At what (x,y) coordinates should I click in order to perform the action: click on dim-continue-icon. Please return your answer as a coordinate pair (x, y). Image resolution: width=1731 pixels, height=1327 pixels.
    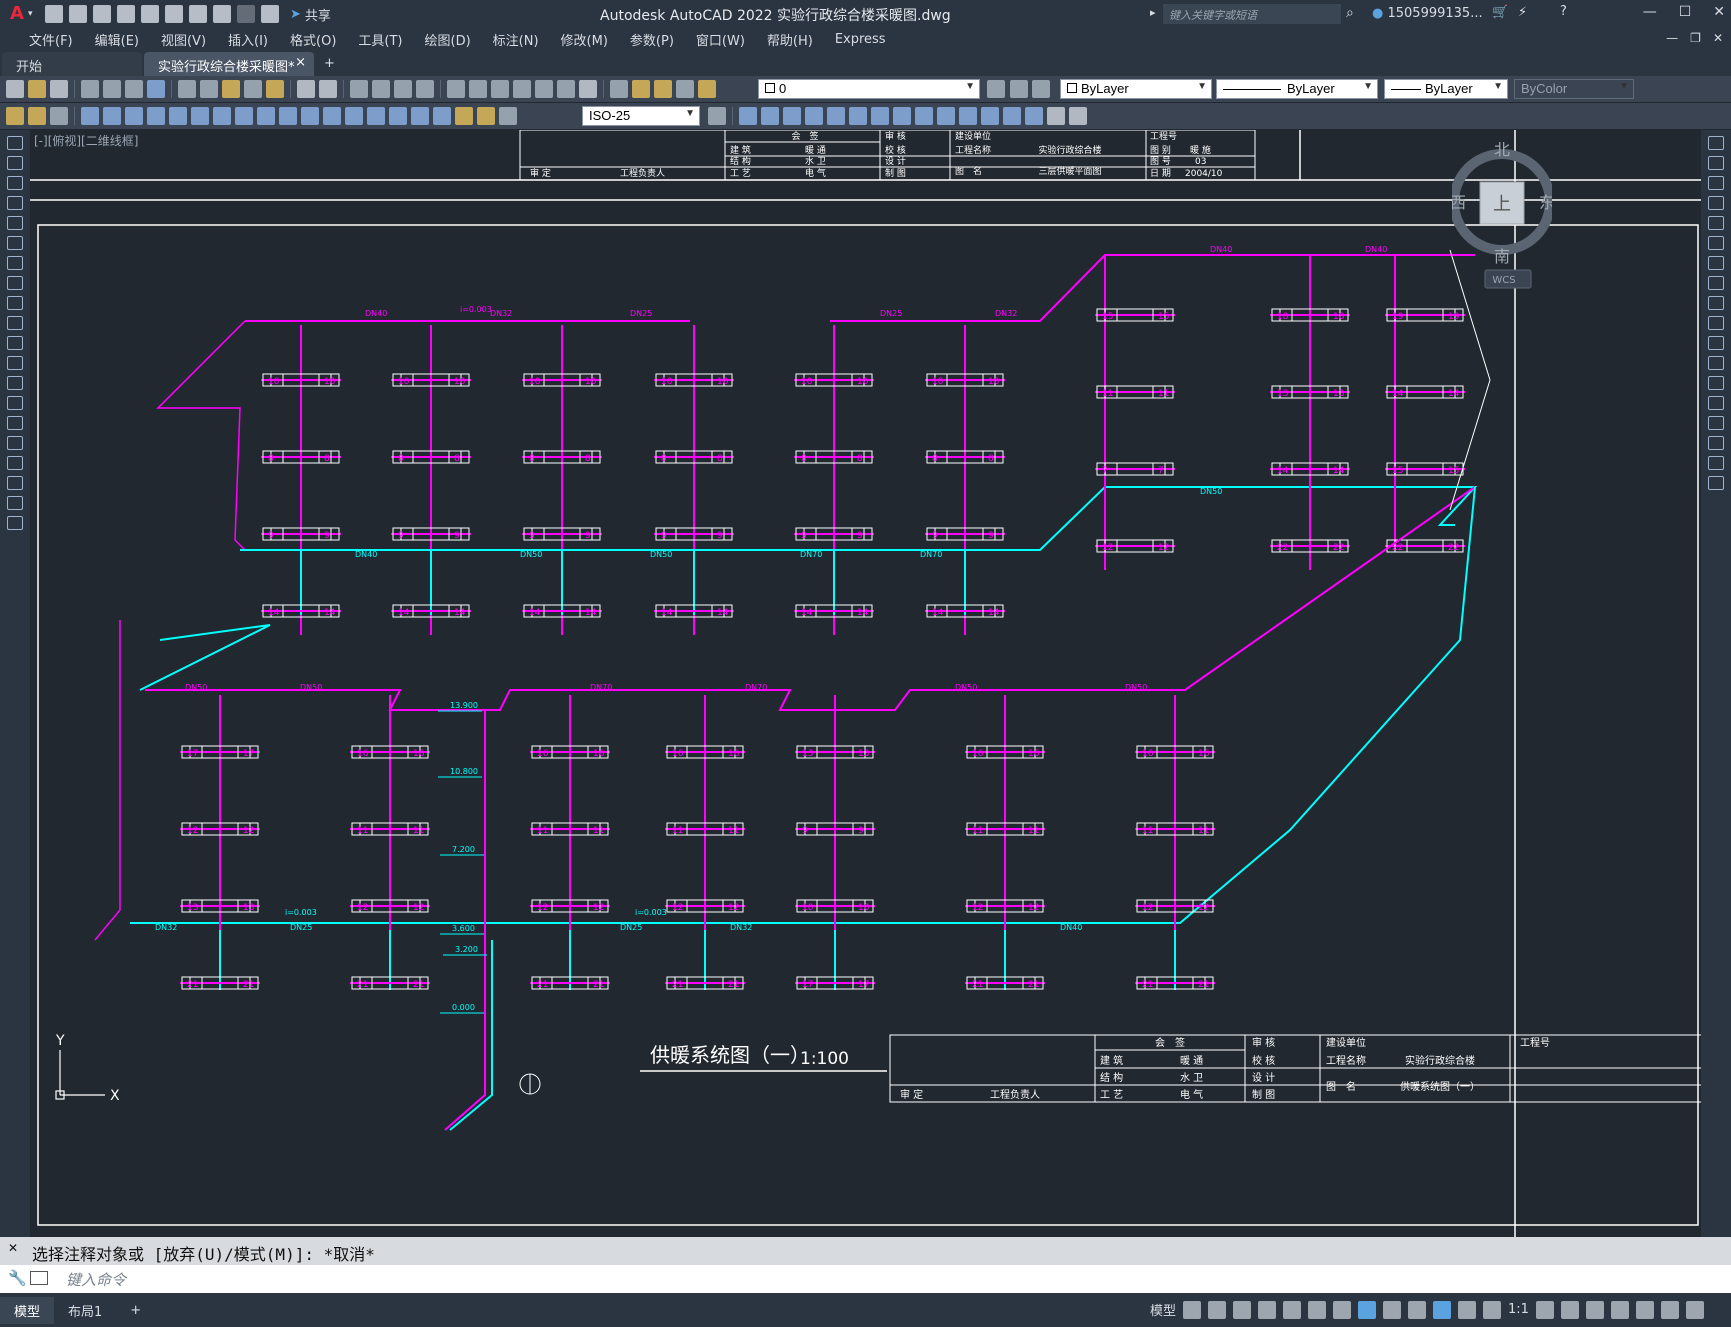
    Looking at the image, I should click on (310, 116).